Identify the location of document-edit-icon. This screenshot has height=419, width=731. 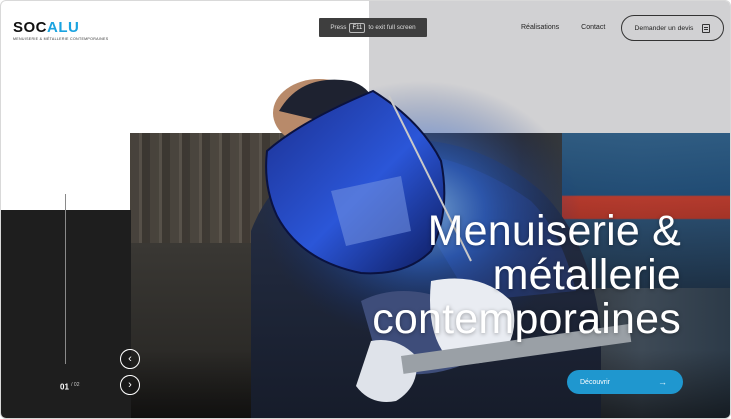
(706, 28).